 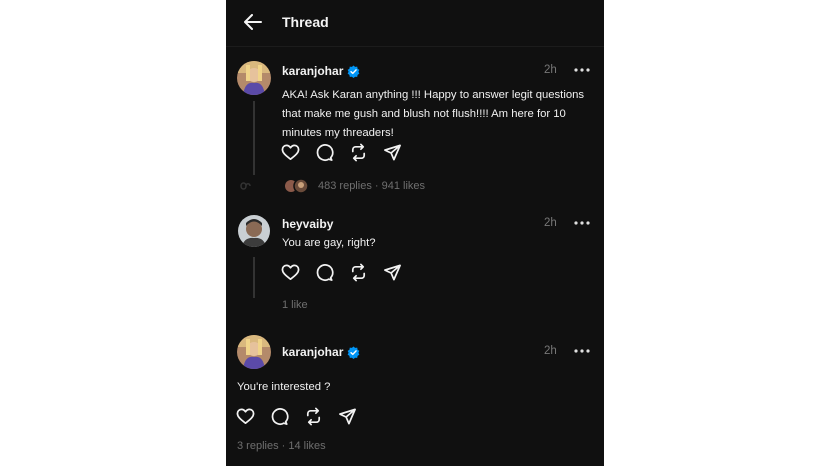 What do you see at coordinates (415, 46) in the screenshot?
I see `header-divider` at bounding box center [415, 46].